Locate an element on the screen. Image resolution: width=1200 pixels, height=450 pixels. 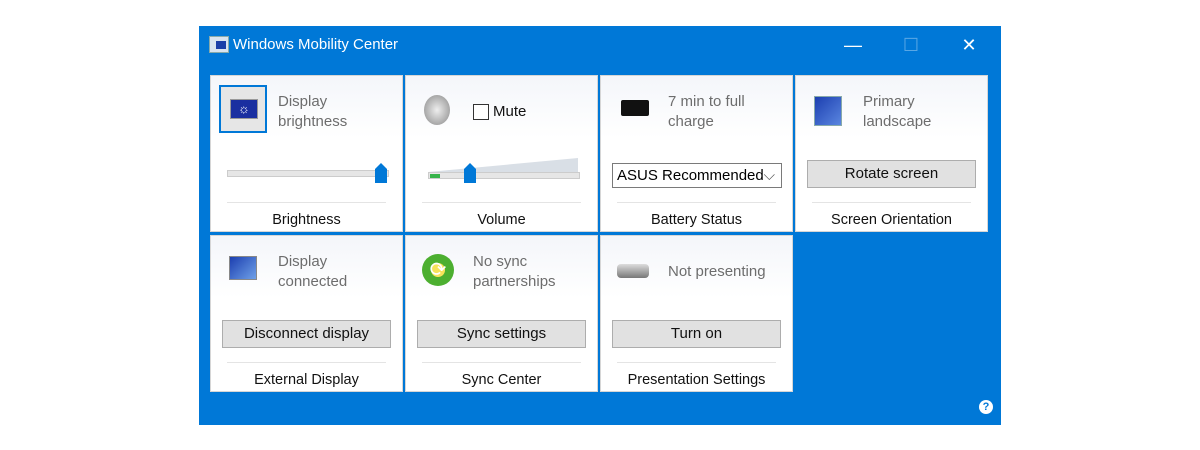
external-display-icon is located at coordinates (243, 268).